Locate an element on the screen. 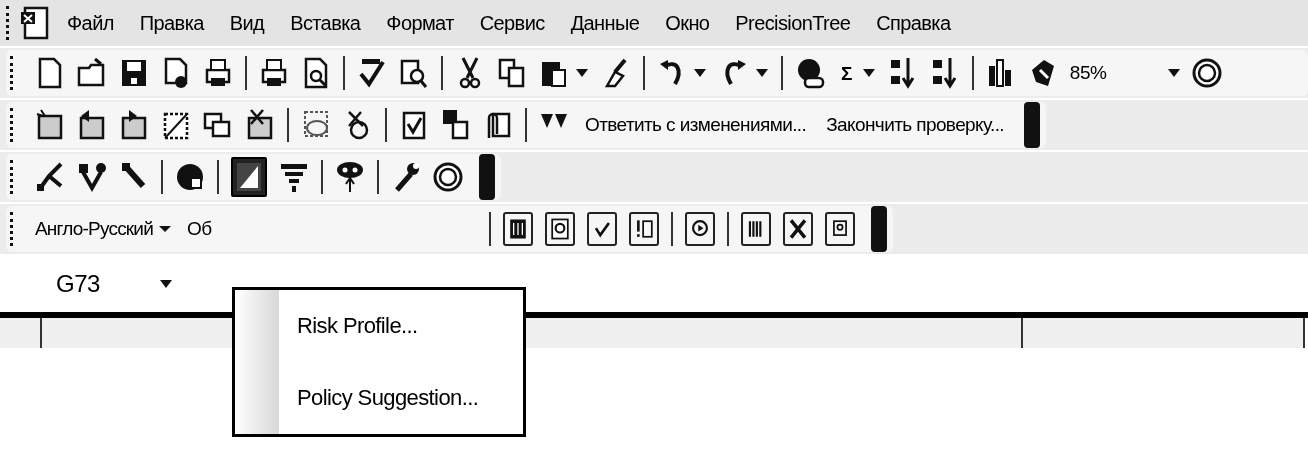 The height and width of the screenshot is (472, 1308). menu-item: Сервис is located at coordinates (512, 23).